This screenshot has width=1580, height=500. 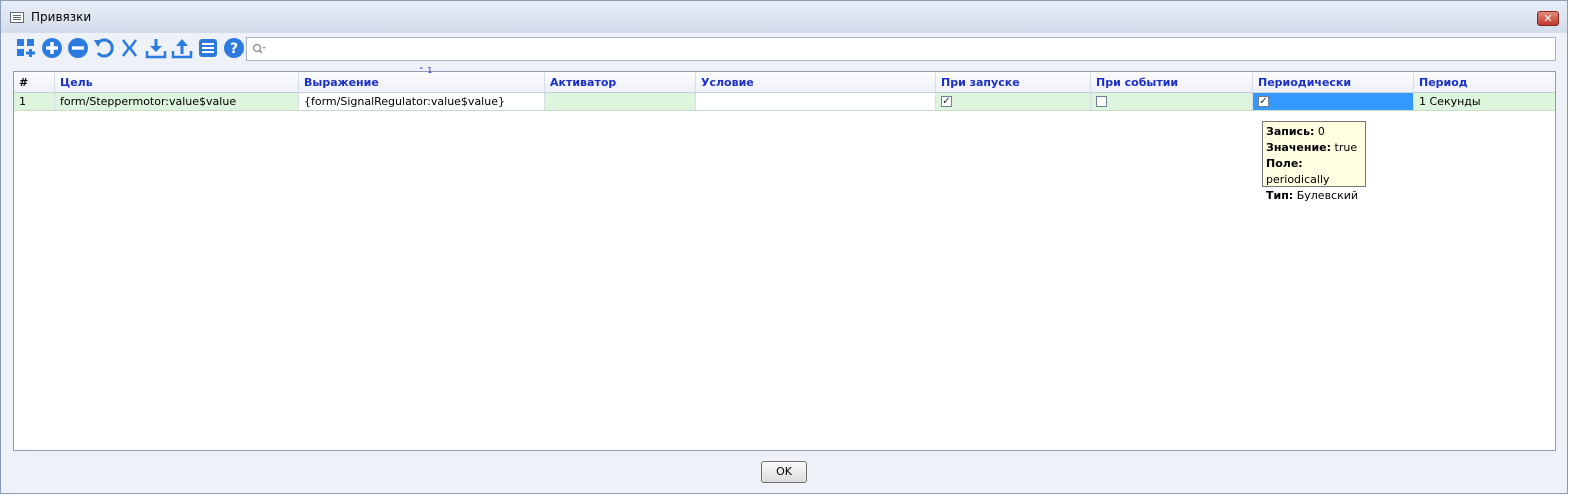 What do you see at coordinates (1013, 82) in the screenshot?
I see `col-header-on-start: При запуске` at bounding box center [1013, 82].